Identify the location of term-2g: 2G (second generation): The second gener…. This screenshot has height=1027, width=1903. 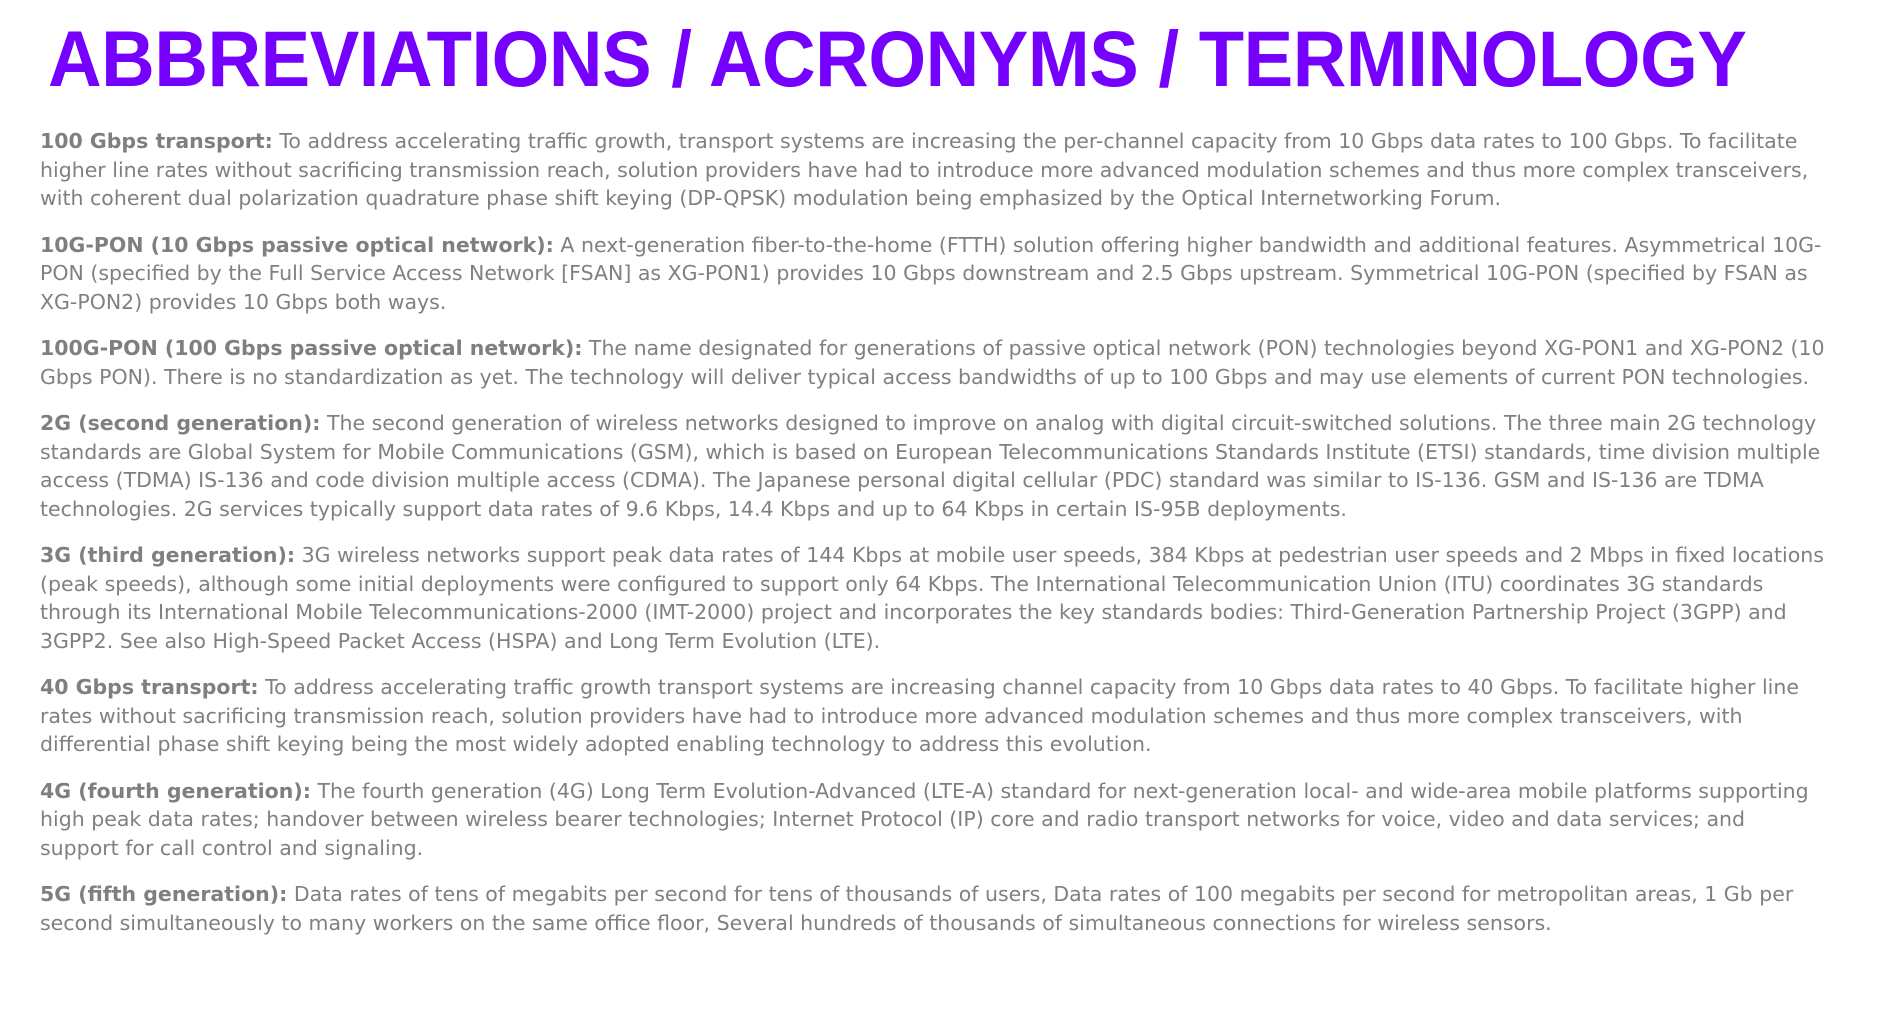
(935, 466).